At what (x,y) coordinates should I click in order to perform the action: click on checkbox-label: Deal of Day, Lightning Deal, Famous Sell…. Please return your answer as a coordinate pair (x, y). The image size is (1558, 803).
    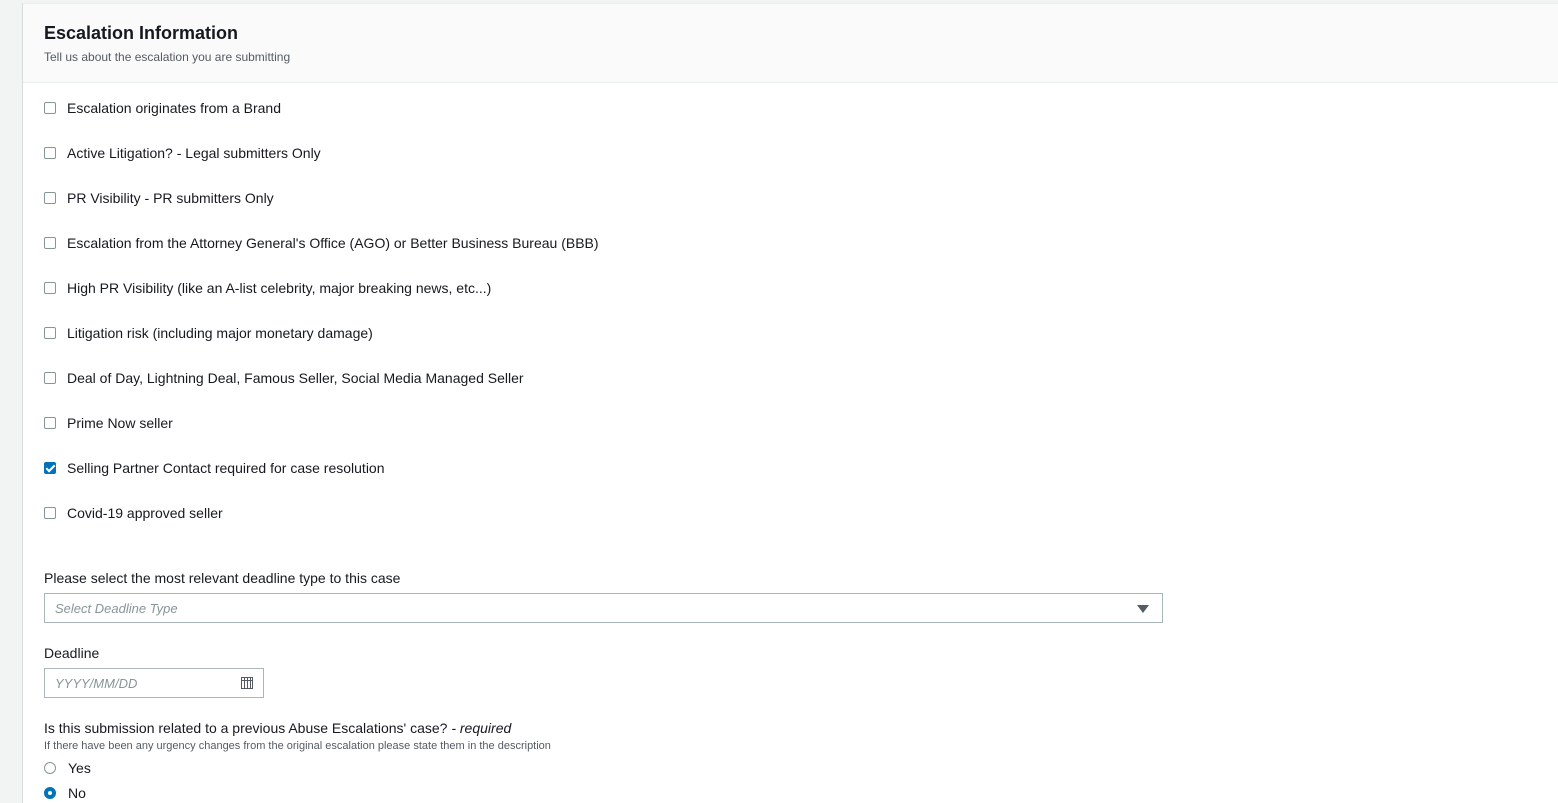
    Looking at the image, I should click on (295, 378).